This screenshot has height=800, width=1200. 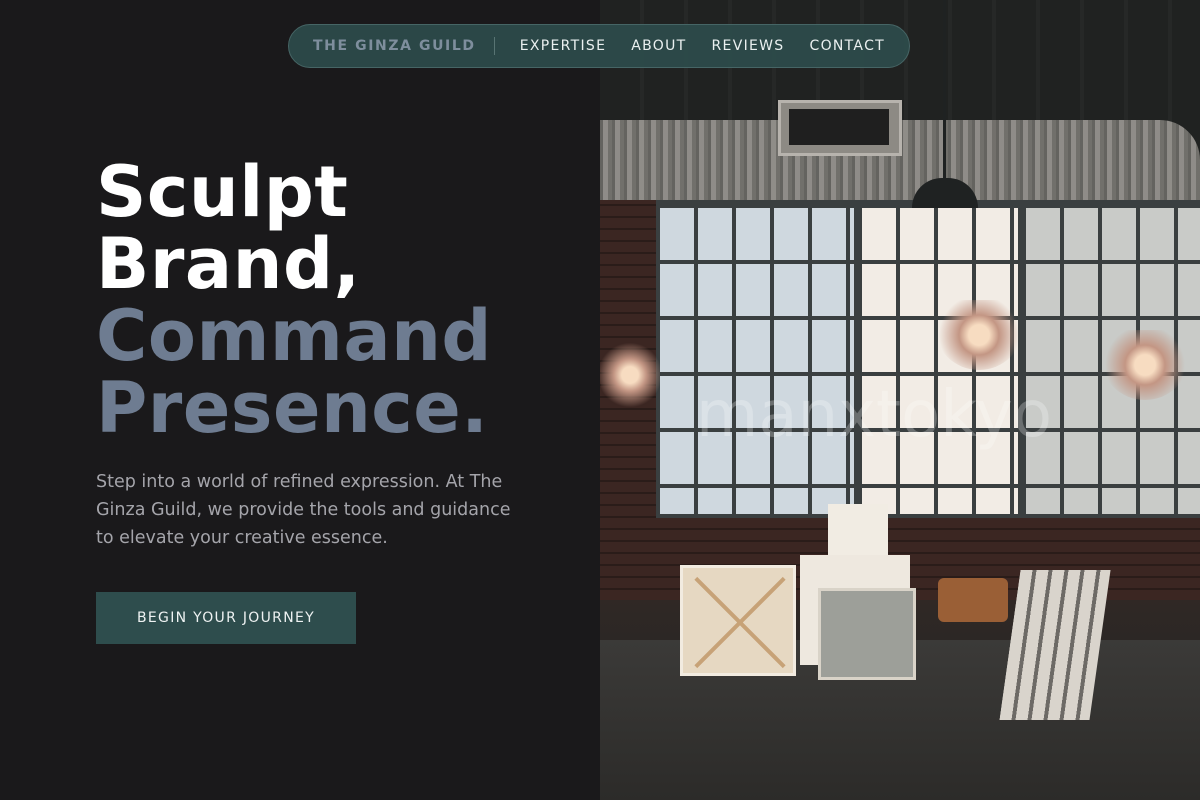 I want to click on nav-links: EXPERTISE ABOUT REVIEWS CONTACT, so click(x=702, y=46).